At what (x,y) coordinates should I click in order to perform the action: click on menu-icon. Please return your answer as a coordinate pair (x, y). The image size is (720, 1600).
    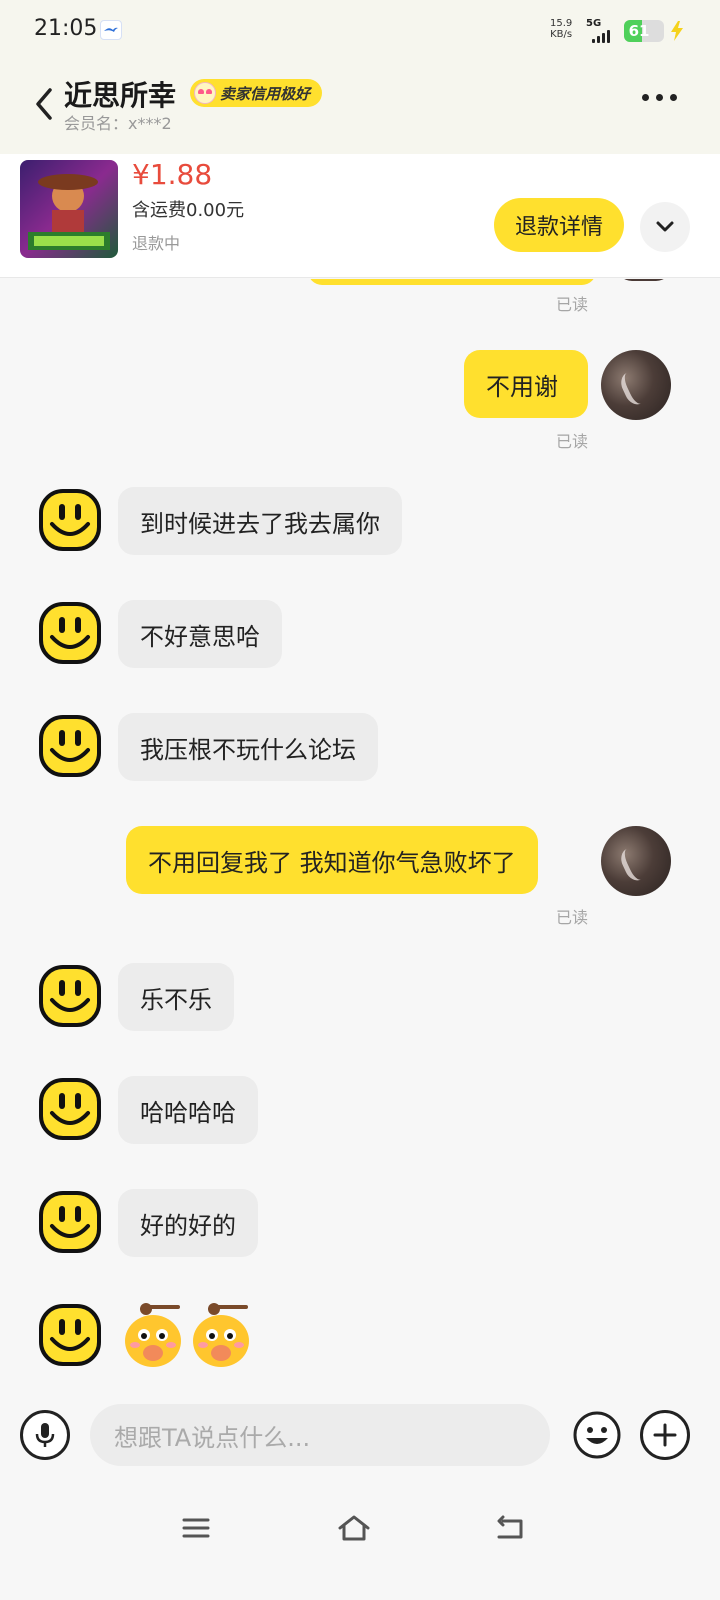
    Looking at the image, I should click on (196, 1528).